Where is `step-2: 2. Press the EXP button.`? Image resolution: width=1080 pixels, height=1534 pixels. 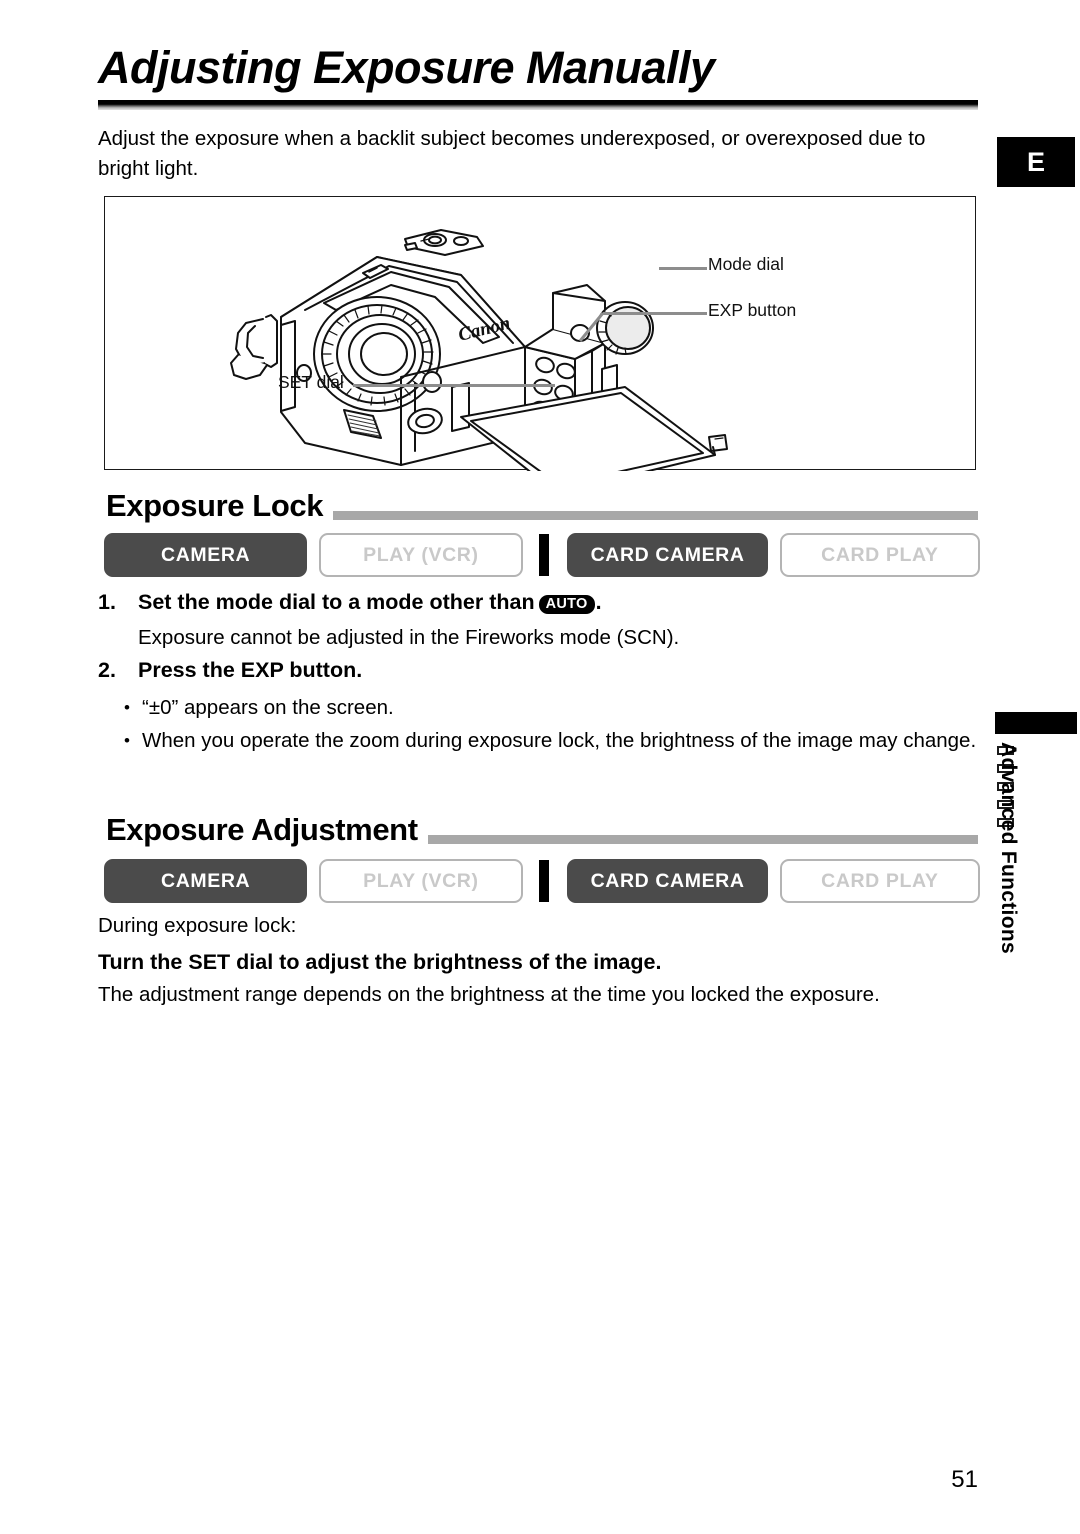
step-2: 2. Press the EXP button. is located at coordinates (538, 670).